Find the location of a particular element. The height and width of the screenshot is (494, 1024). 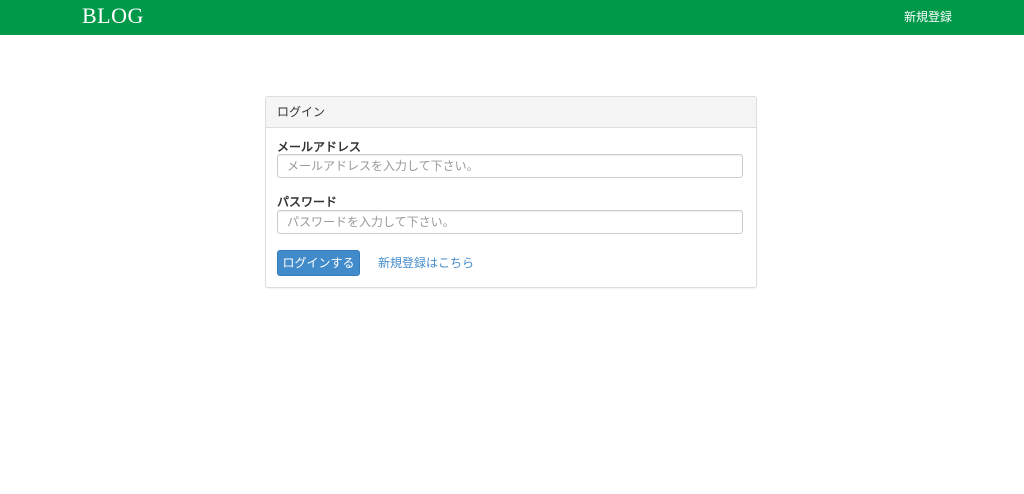

brand-logo: BLOG is located at coordinates (113, 16).